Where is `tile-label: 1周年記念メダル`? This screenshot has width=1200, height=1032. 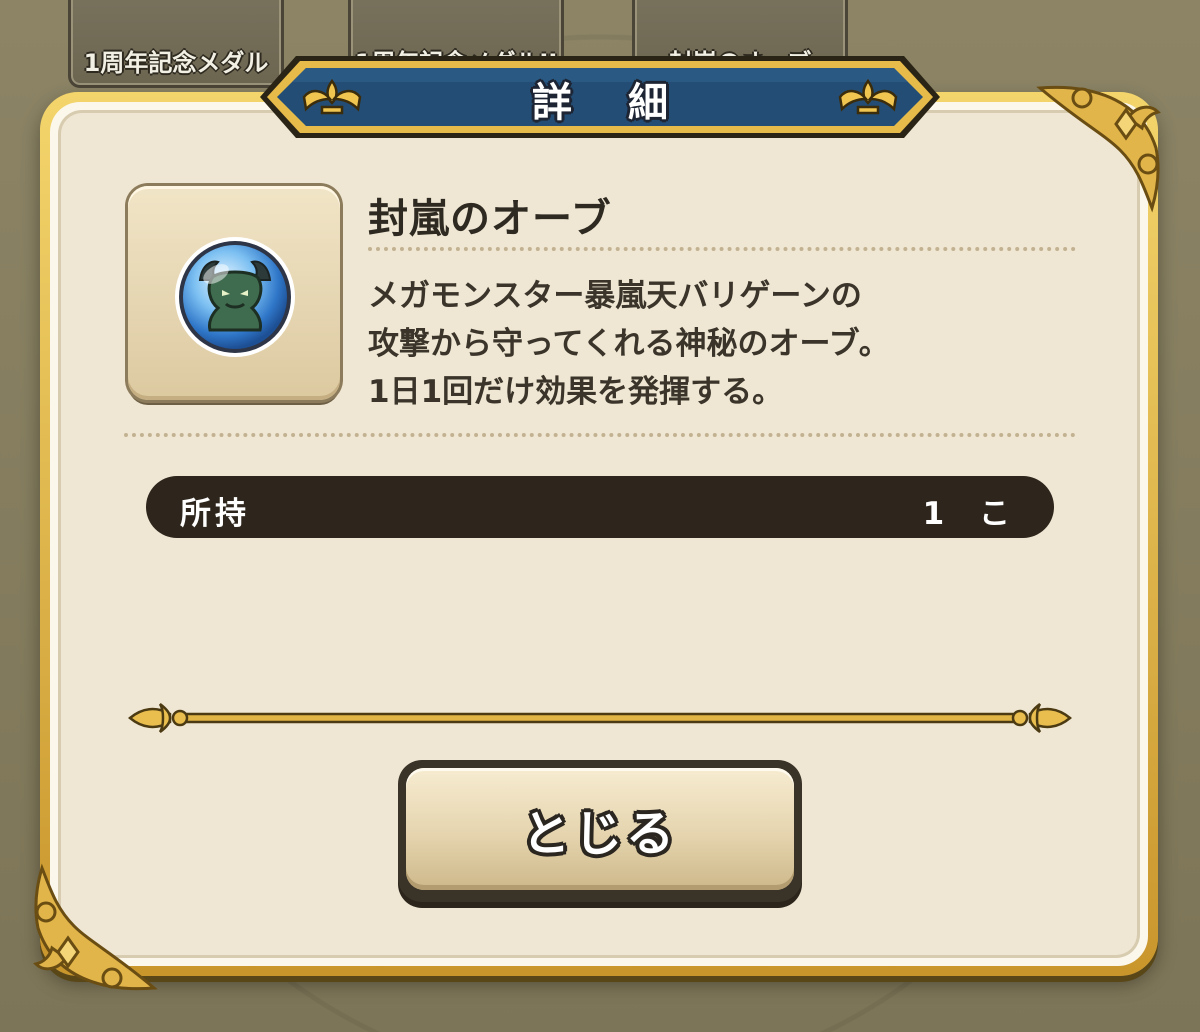
tile-label: 1周年記念メダル is located at coordinates (176, 63).